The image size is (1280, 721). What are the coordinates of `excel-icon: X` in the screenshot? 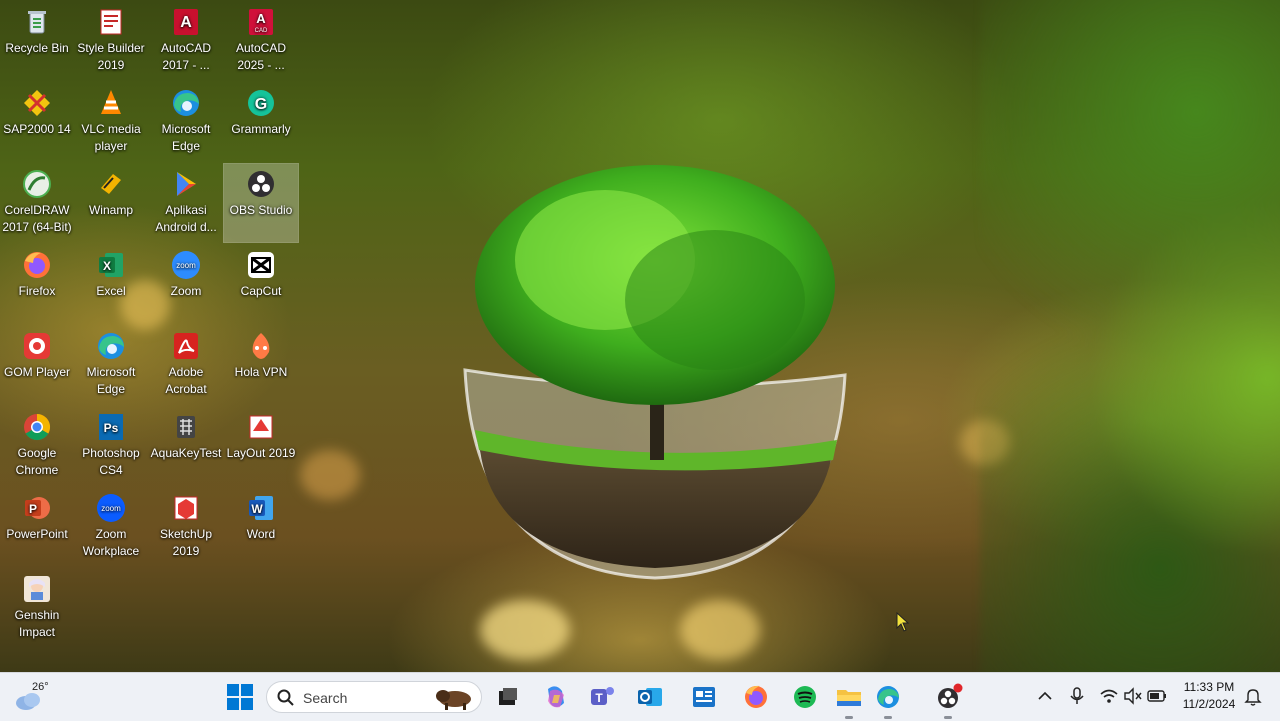 It's located at (111, 265).